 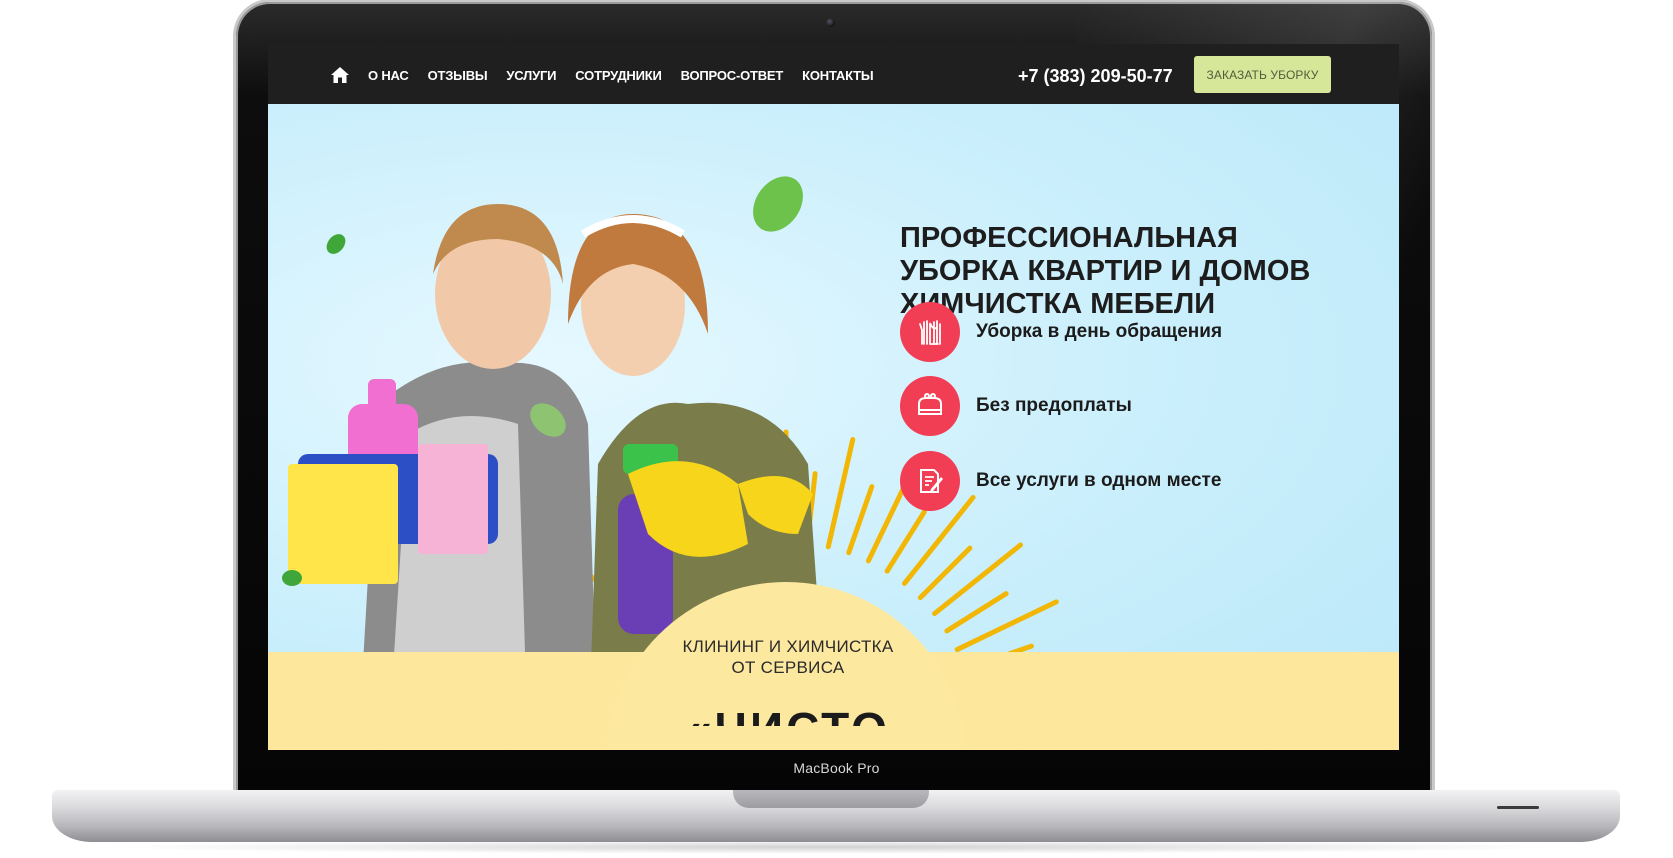 What do you see at coordinates (1069, 238) in the screenshot?
I see `headline-line-1: ПРОФЕССИОНАЛЬНАЯ` at bounding box center [1069, 238].